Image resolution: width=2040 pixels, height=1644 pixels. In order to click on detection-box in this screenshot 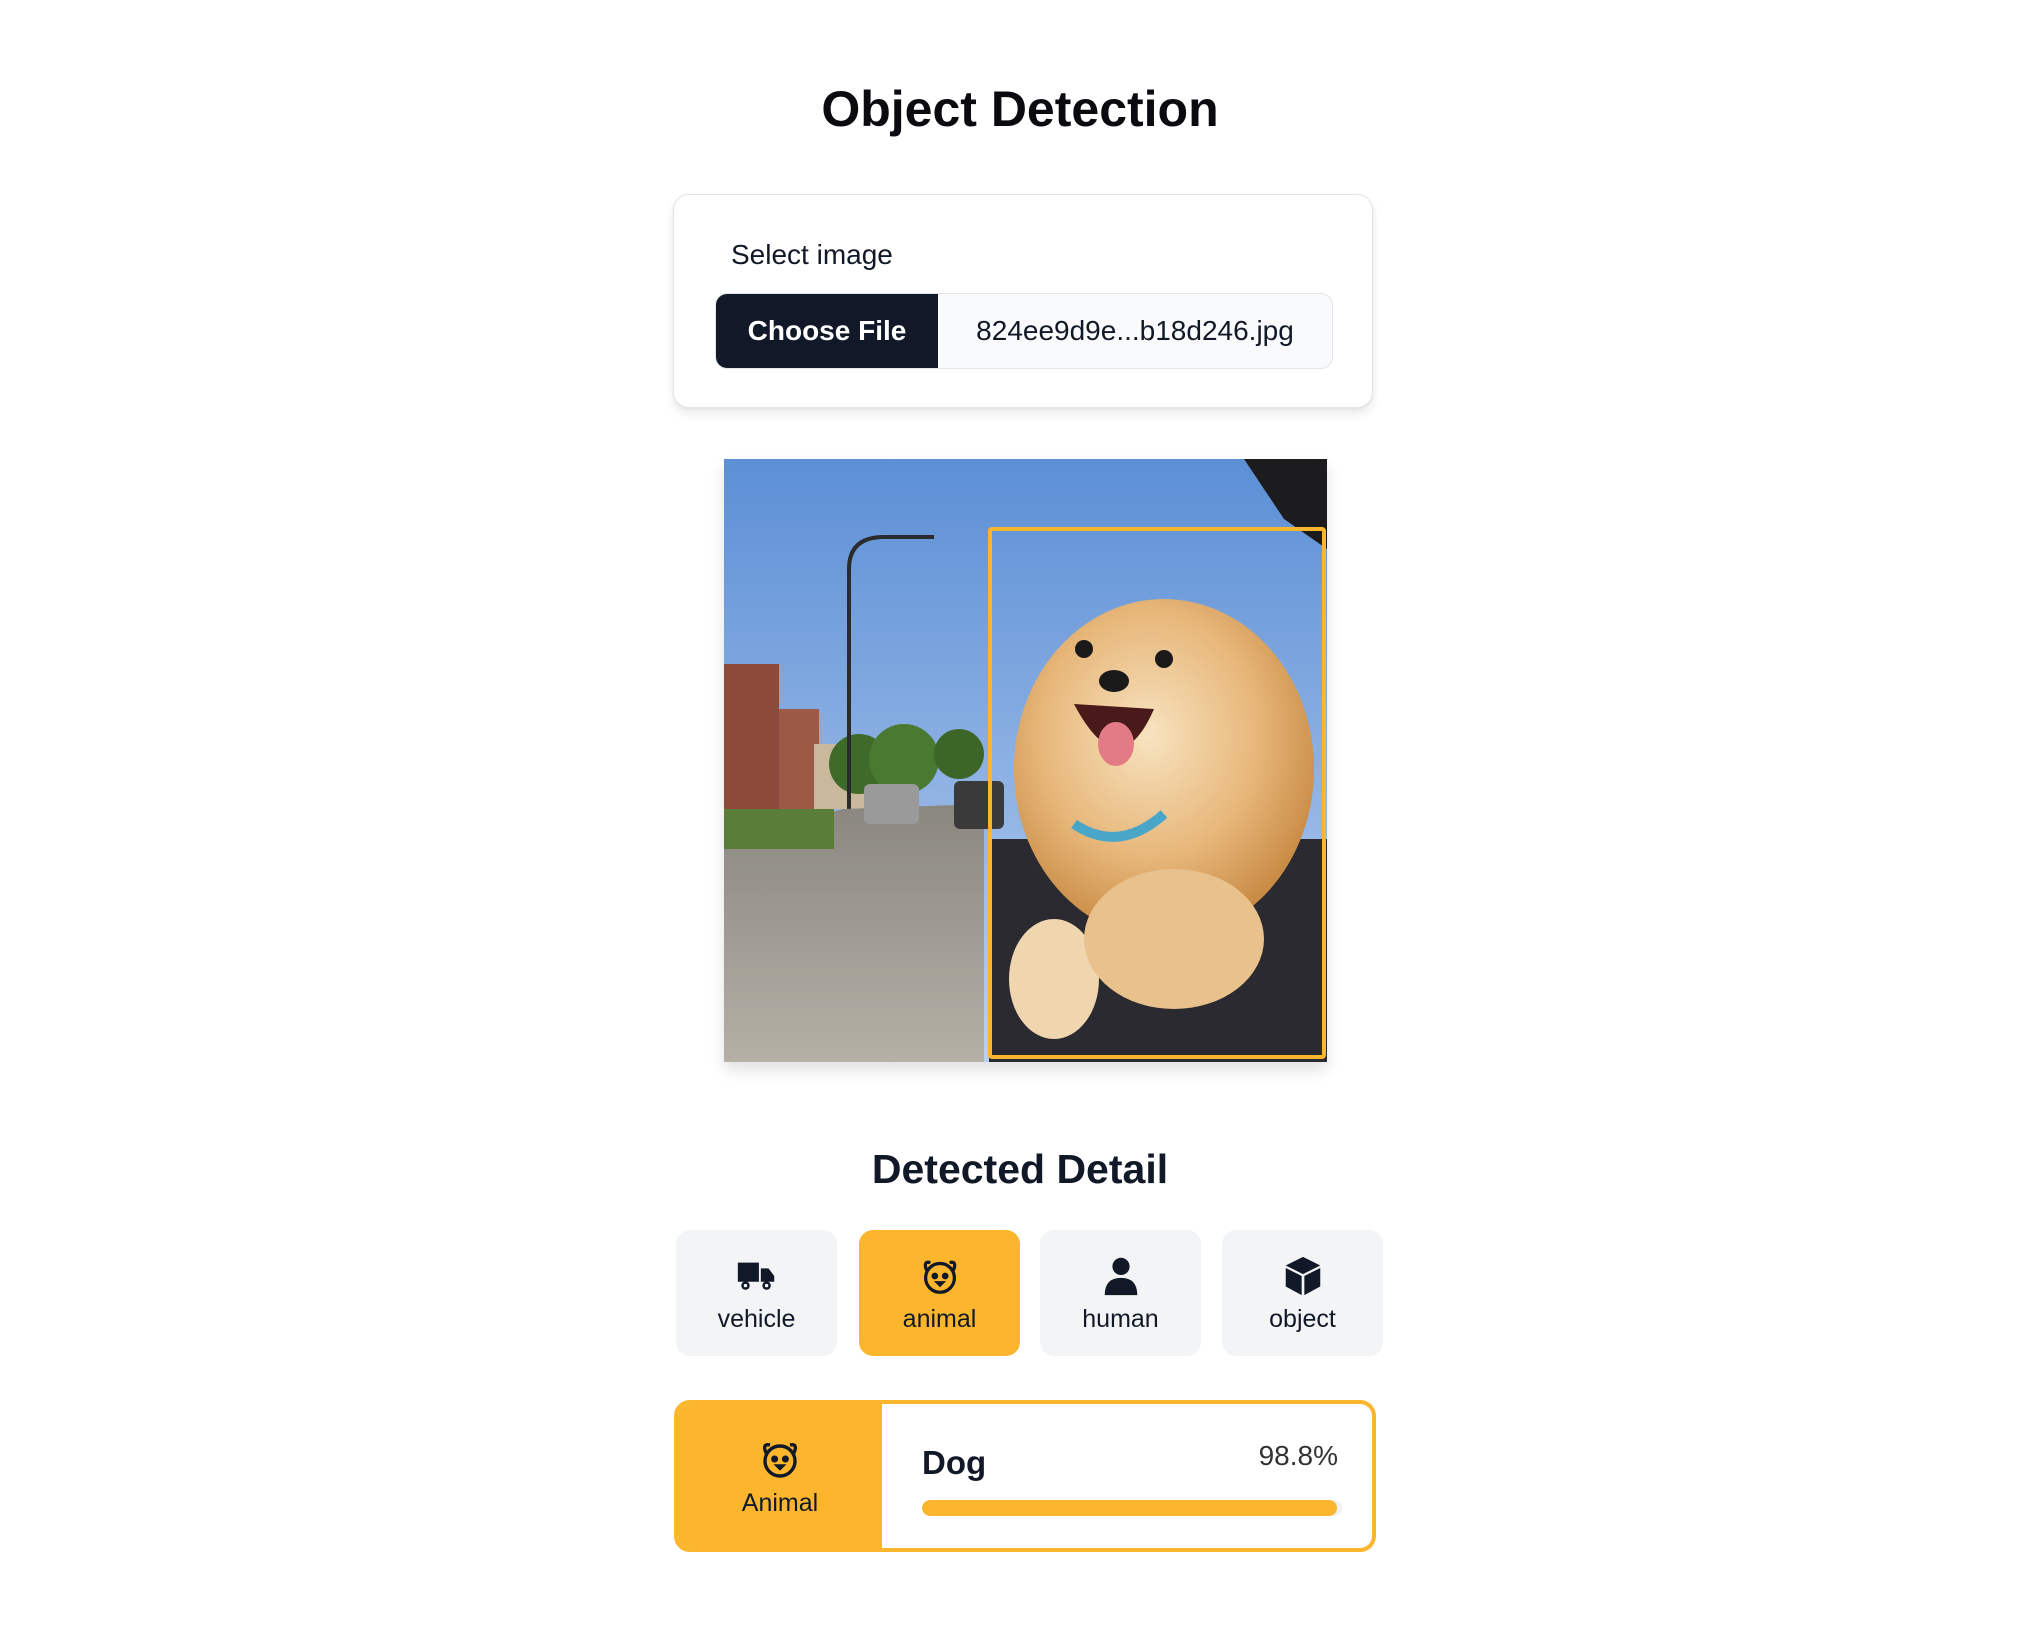, I will do `click(1157, 793)`.